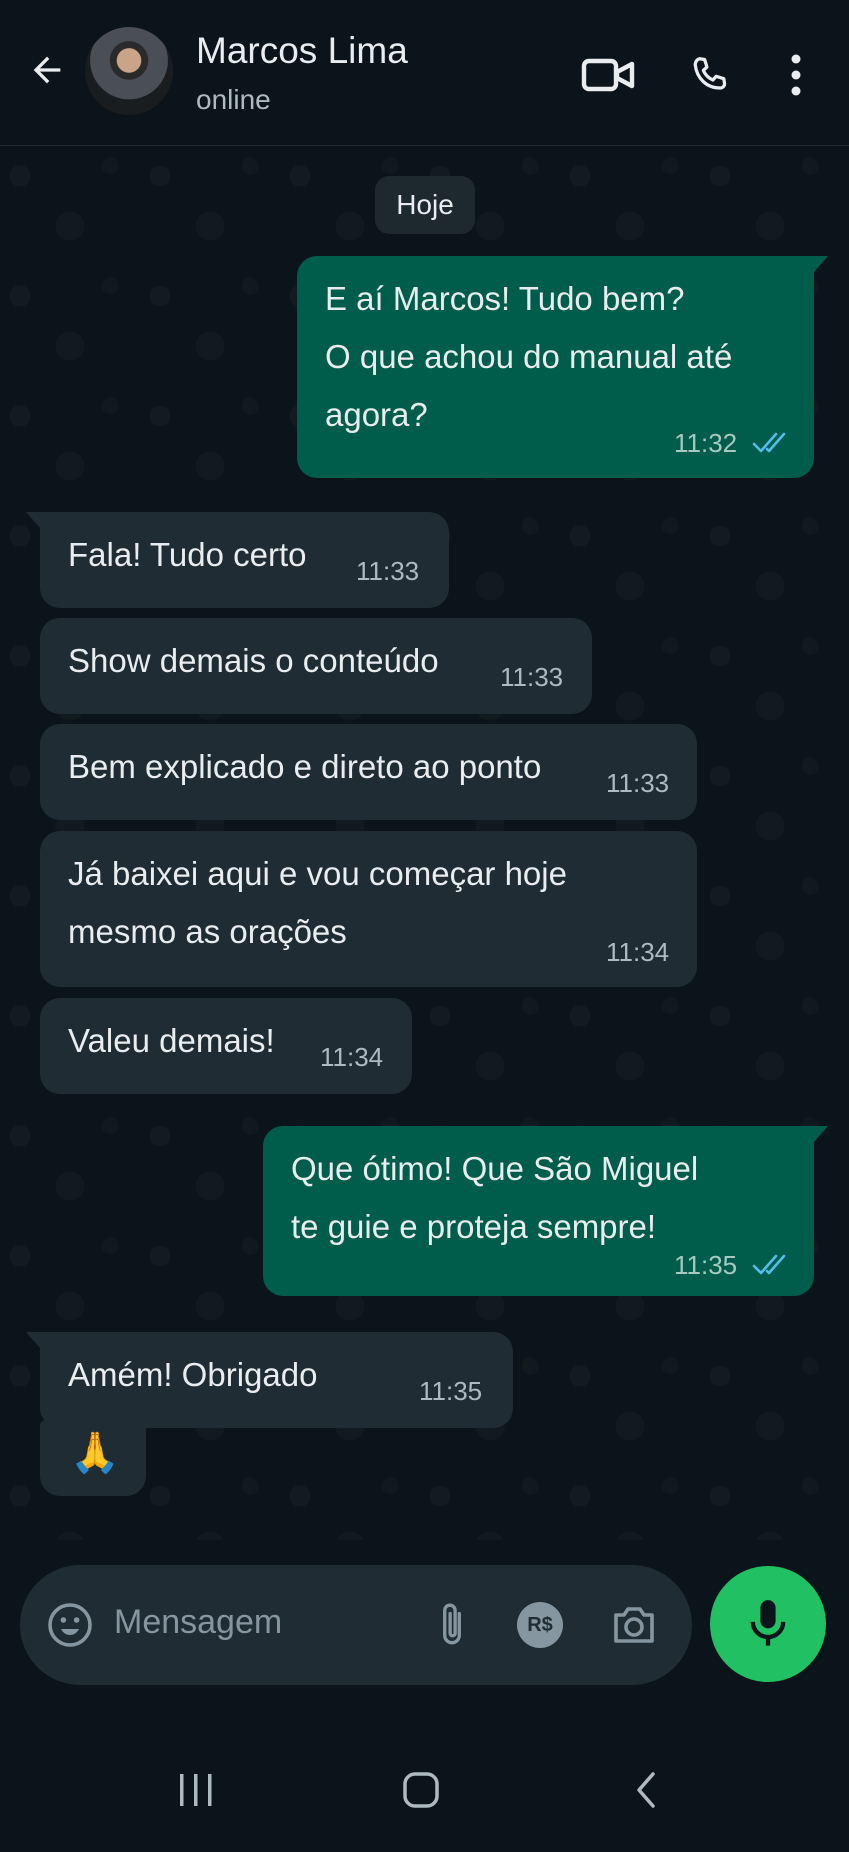 Image resolution: width=849 pixels, height=1852 pixels. What do you see at coordinates (495, 1168) in the screenshot?
I see `message-line: Que ótimo! Que São Miguel` at bounding box center [495, 1168].